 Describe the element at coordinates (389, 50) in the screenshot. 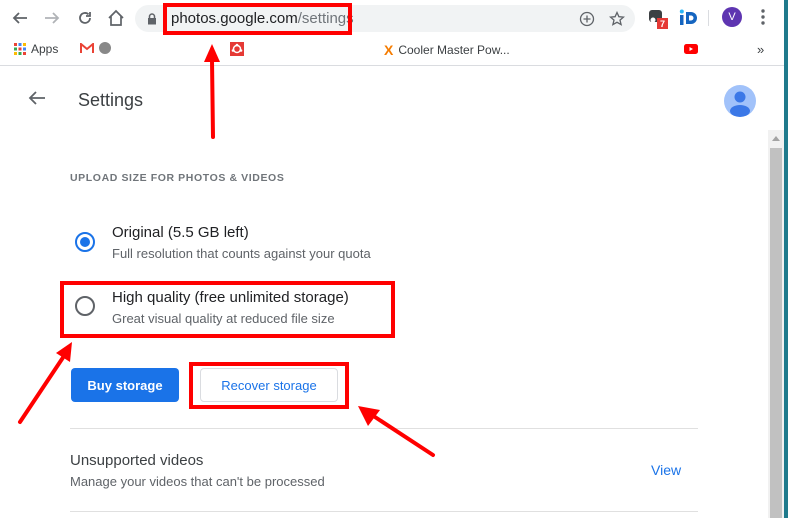

I see `x-logo-icon: X` at that location.